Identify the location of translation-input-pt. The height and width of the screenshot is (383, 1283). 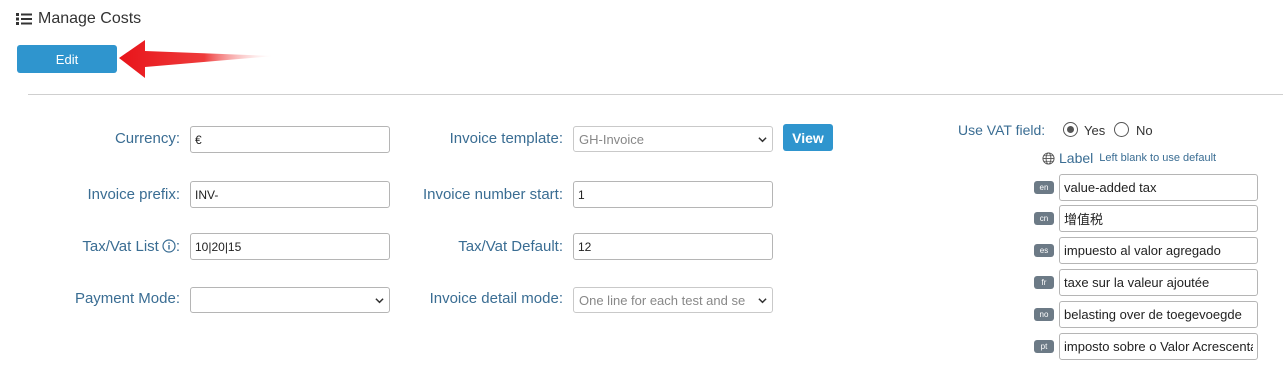
(1158, 346).